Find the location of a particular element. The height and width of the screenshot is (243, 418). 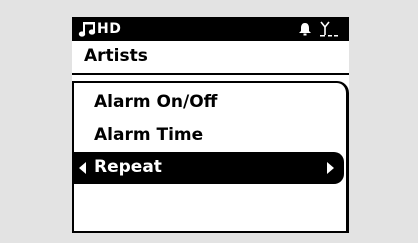

menu-item-label: Repeat is located at coordinates (128, 167).